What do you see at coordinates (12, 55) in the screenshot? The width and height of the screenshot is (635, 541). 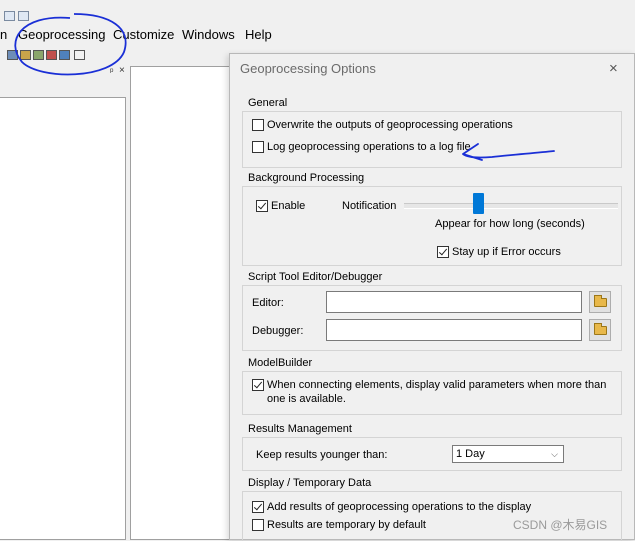 I see `toolbox-icon` at bounding box center [12, 55].